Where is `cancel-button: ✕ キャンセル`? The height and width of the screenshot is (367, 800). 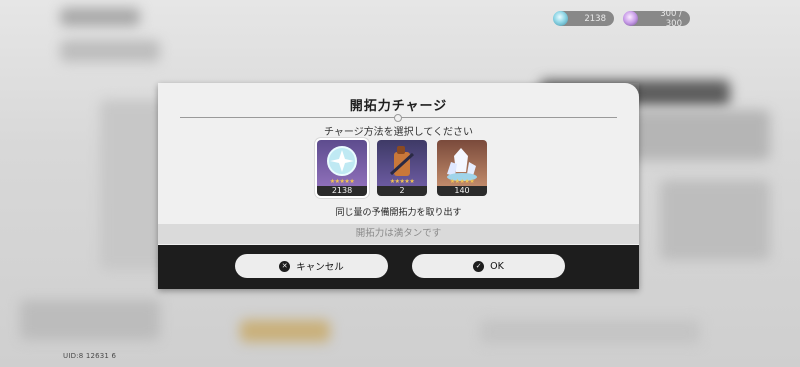
cancel-button: ✕ キャンセル is located at coordinates (311, 266).